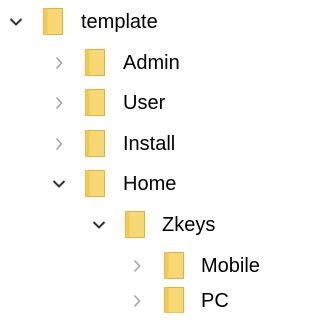  I want to click on tree-node-home: Home, so click(141, 184).